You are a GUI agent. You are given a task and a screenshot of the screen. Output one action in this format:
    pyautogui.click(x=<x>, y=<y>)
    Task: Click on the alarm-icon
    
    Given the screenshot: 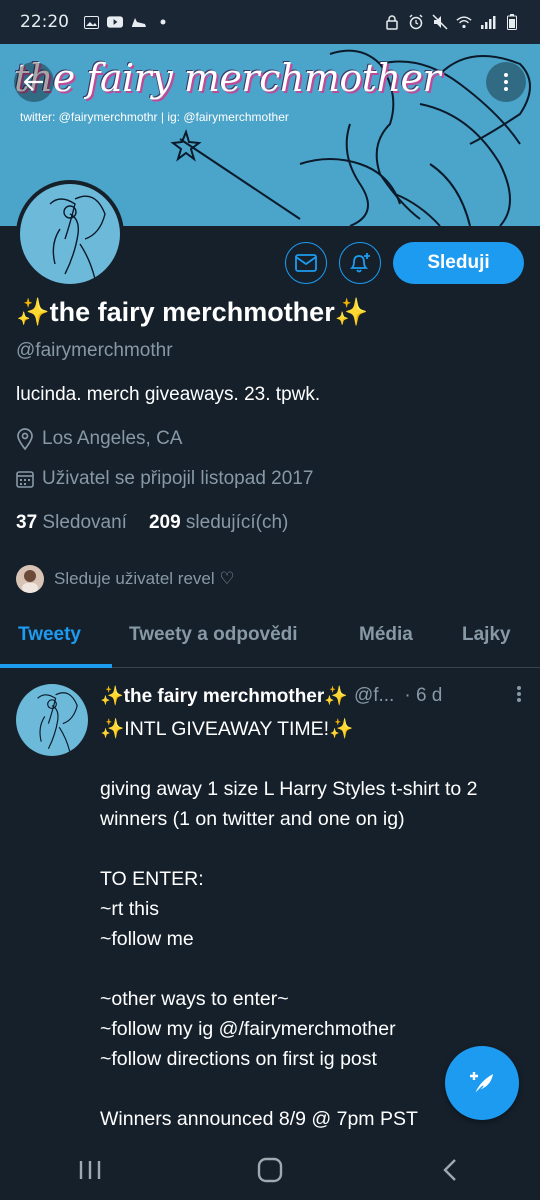 What is the action you would take?
    pyautogui.click(x=416, y=22)
    